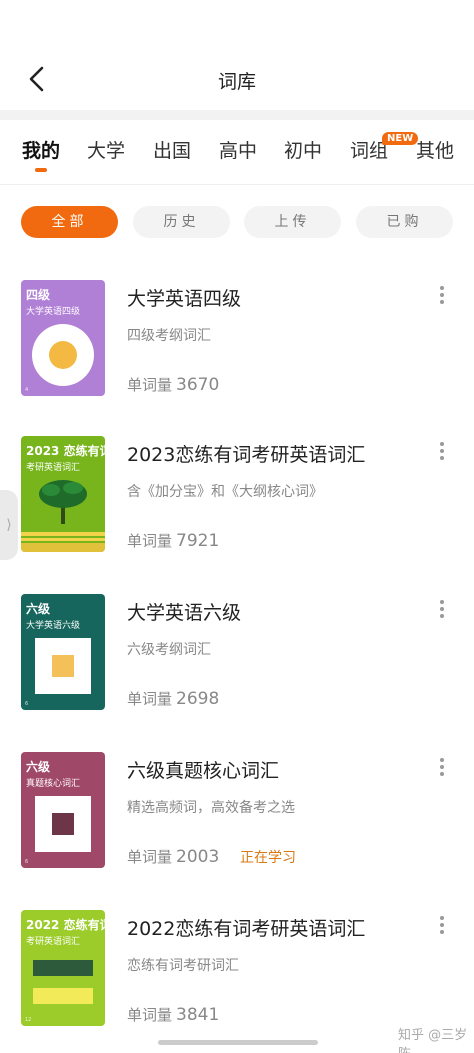  Describe the element at coordinates (183, 966) in the screenshot. I see `book-description: 恋练有词考研词汇` at that location.